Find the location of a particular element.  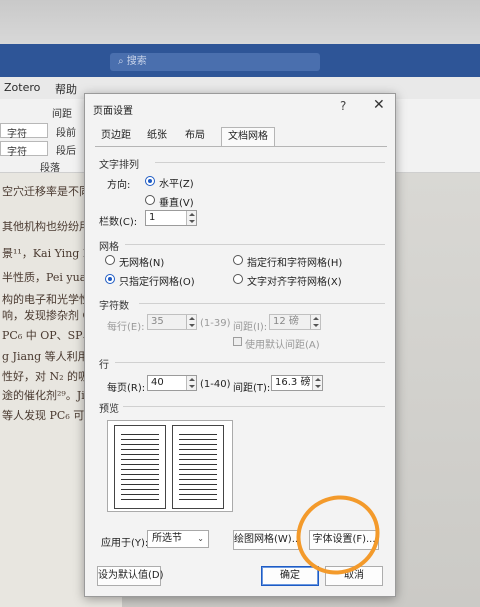

tab-divider is located at coordinates (241, 146).